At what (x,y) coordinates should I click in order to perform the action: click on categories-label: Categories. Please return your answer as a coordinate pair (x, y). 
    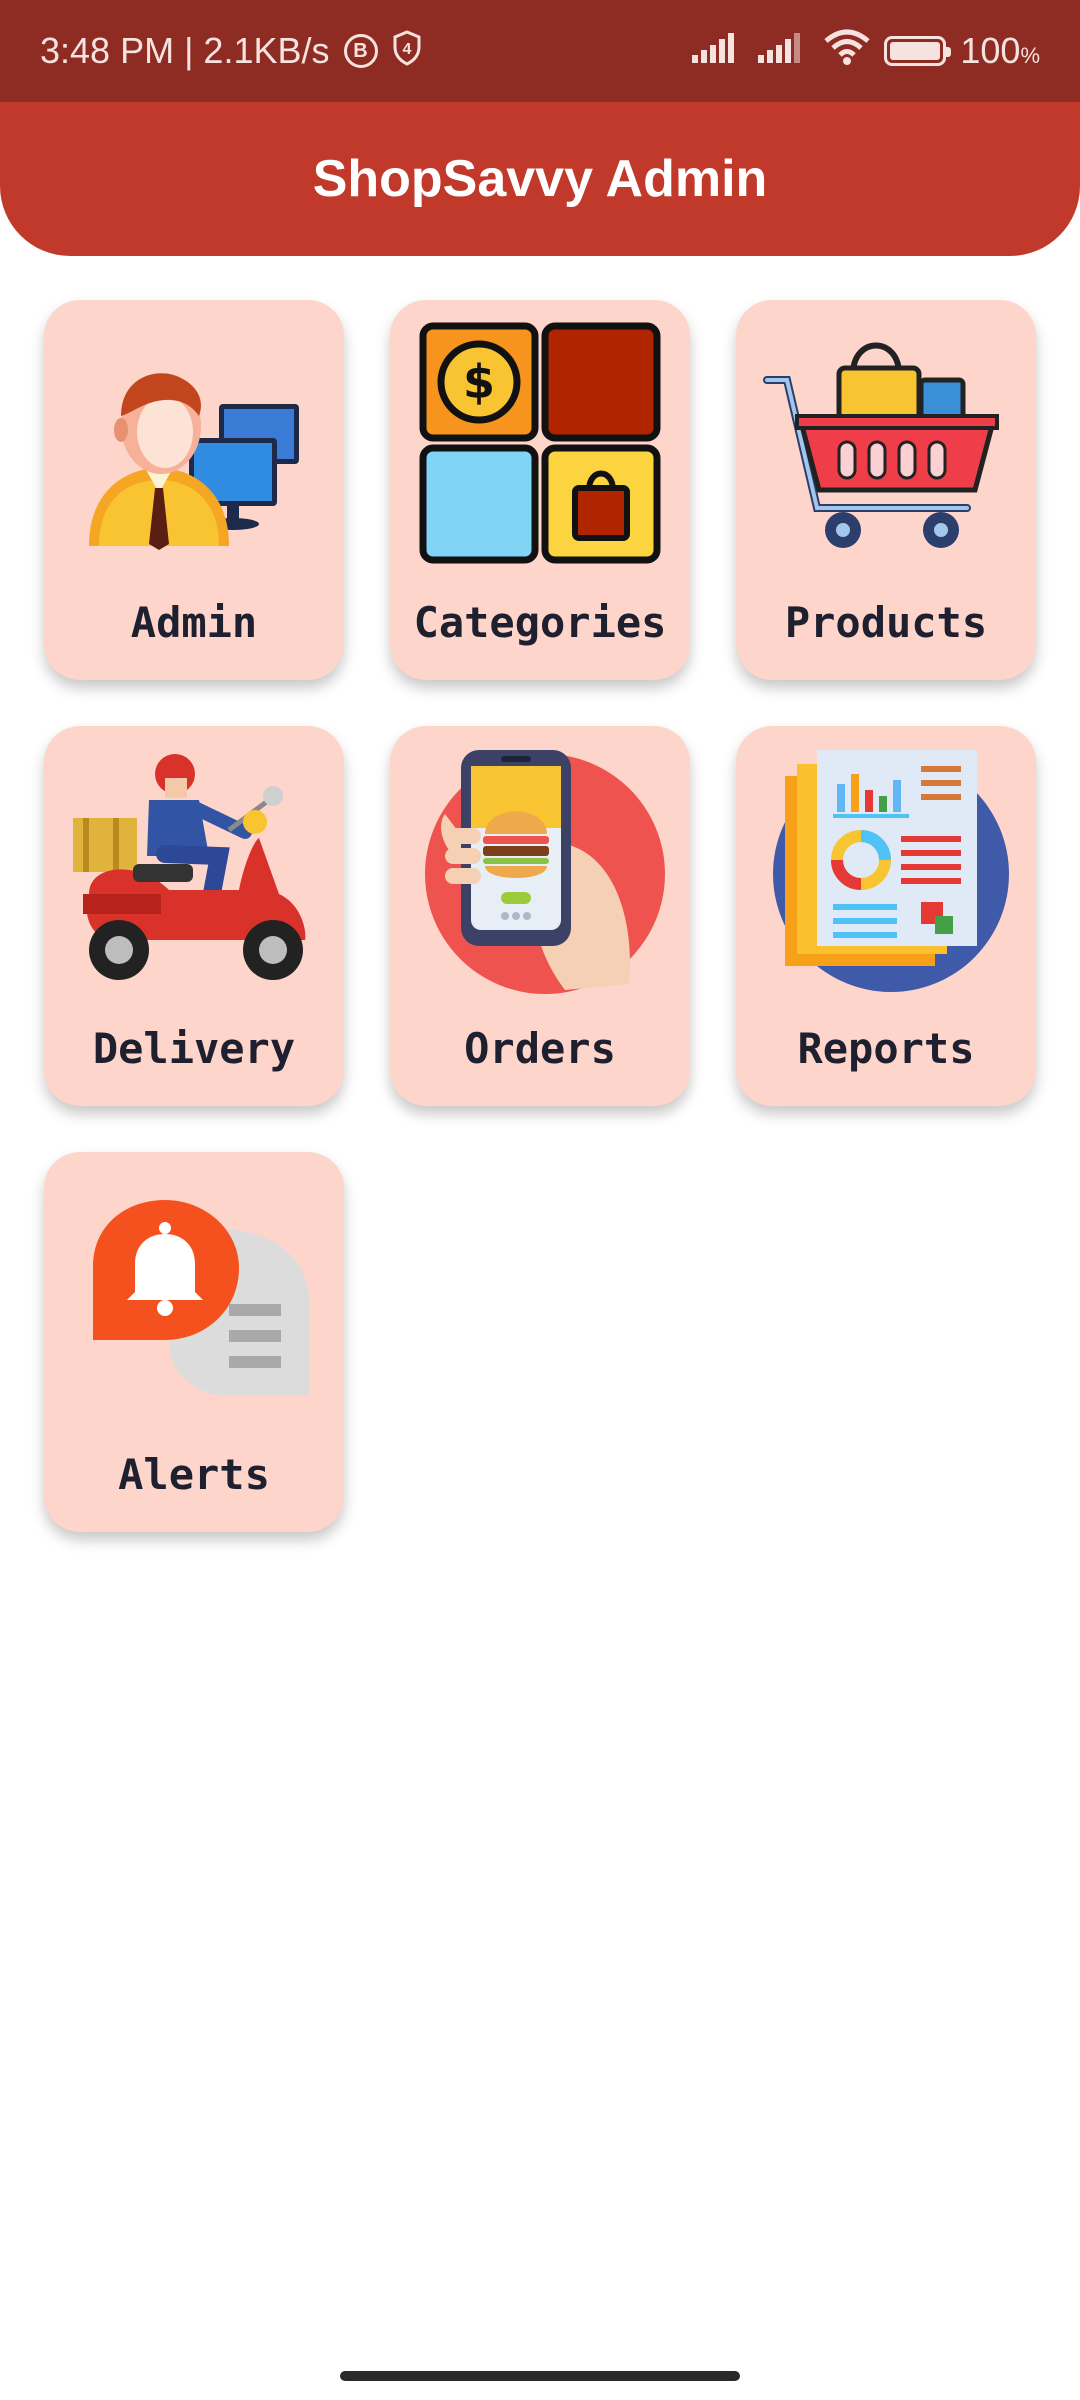
    Looking at the image, I should click on (540, 622).